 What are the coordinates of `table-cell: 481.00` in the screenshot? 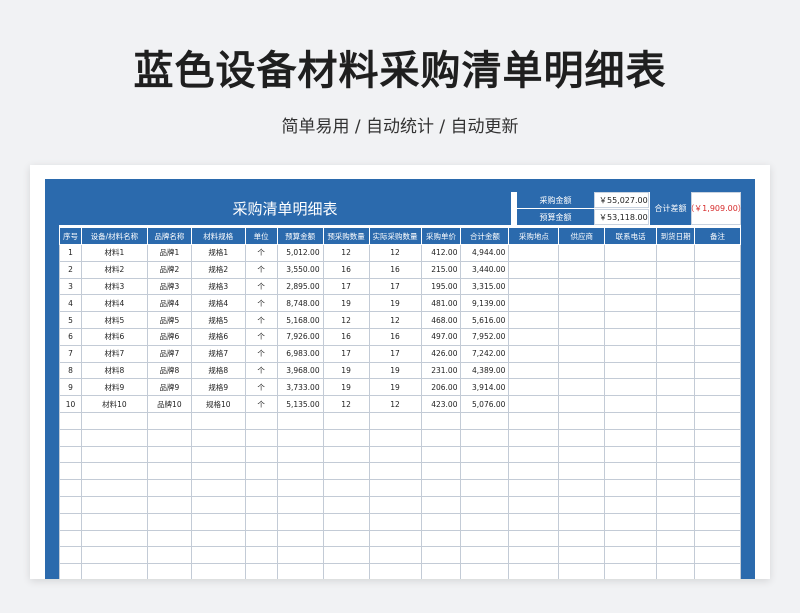 It's located at (441, 303).